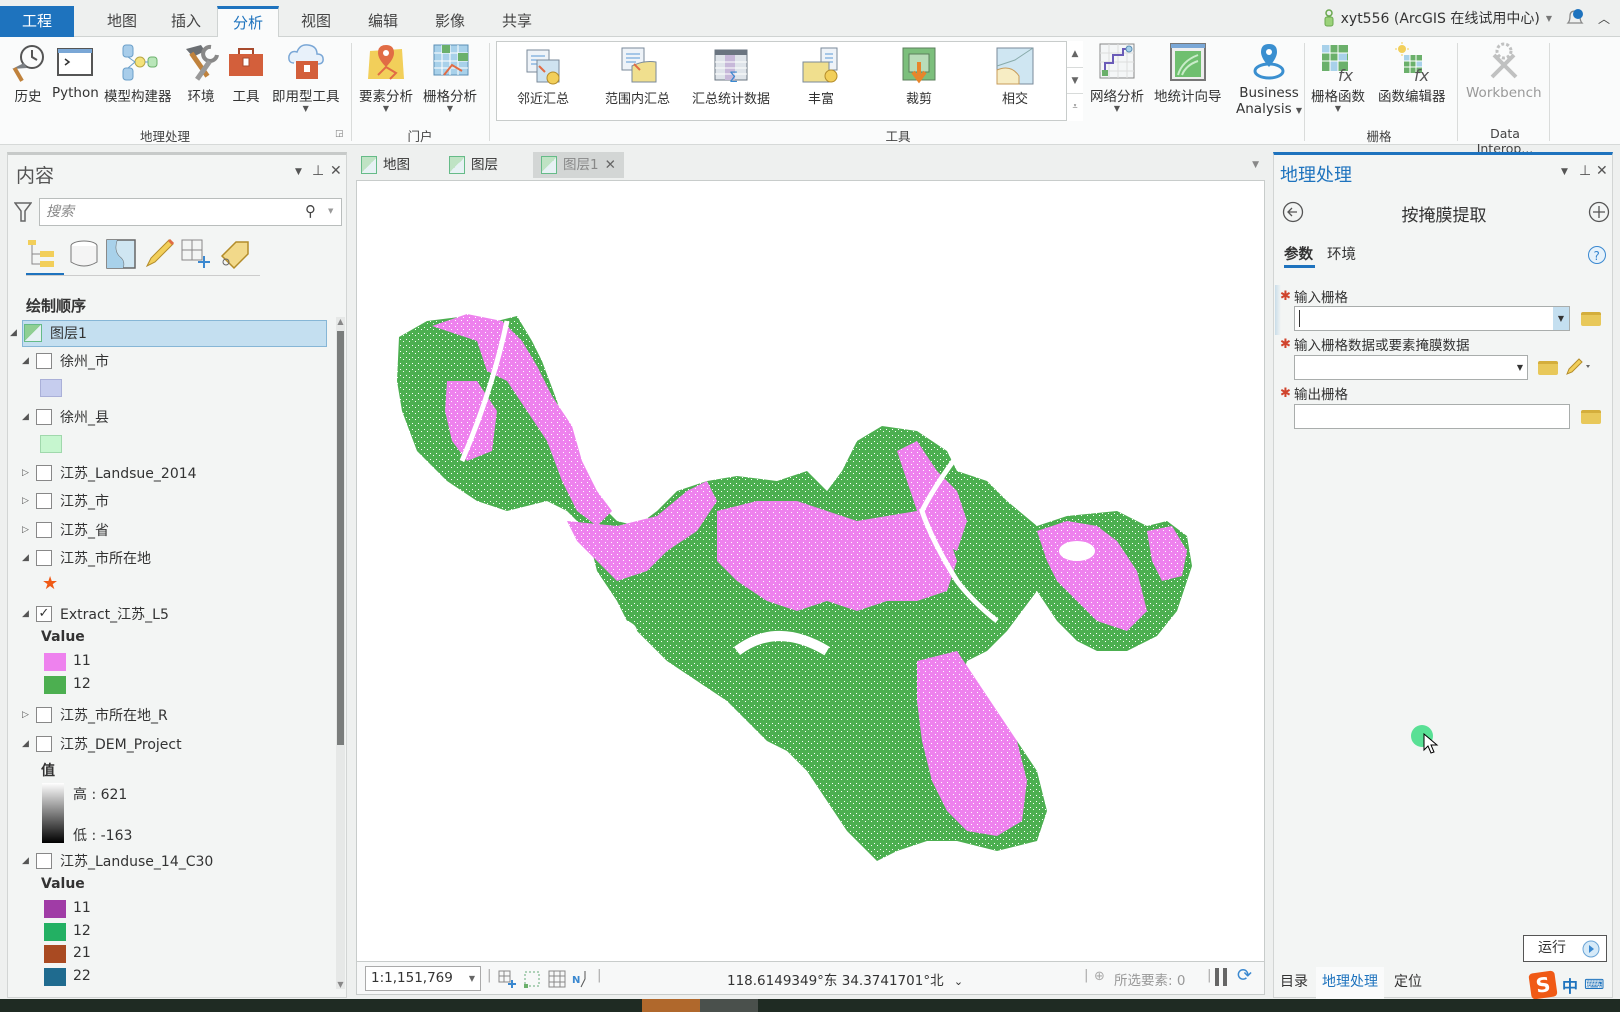 The image size is (1620, 1012). Describe the element at coordinates (246, 73) in the screenshot. I see `toolbox-button: 工具` at that location.